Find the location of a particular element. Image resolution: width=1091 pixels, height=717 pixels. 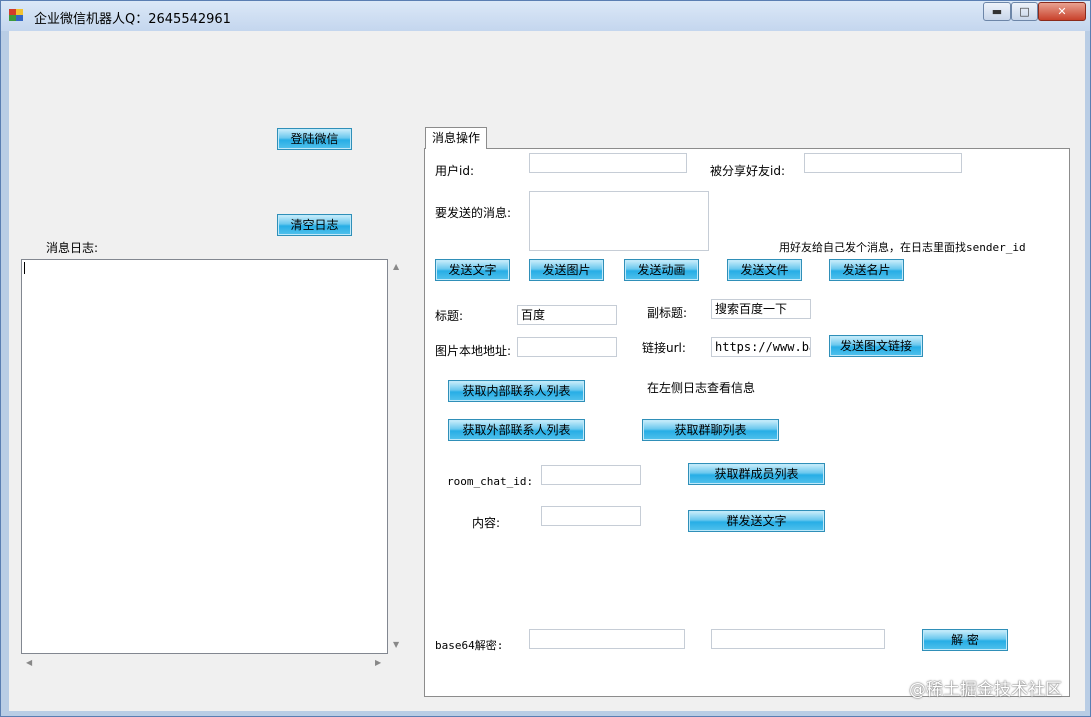

scroll-left-icon: ◀ is located at coordinates (29, 663).